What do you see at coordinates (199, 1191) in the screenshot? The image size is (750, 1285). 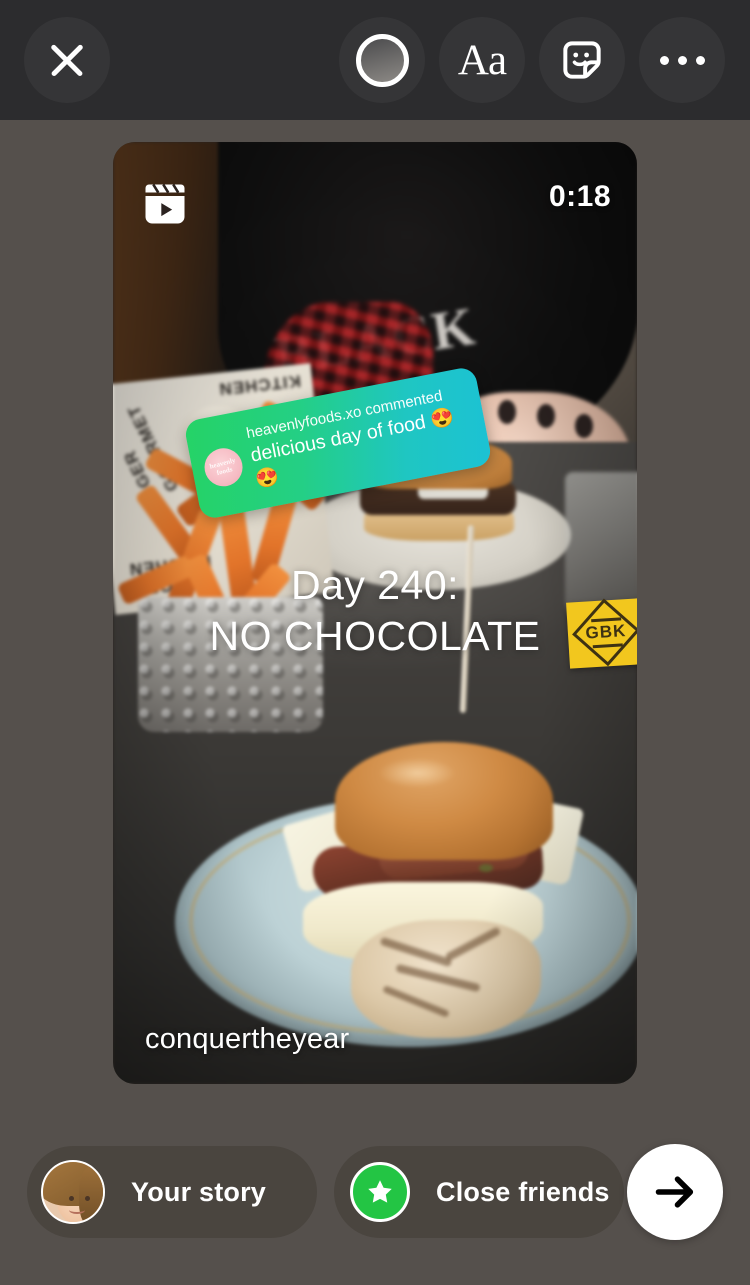 I see `your-story-label: Your story` at bounding box center [199, 1191].